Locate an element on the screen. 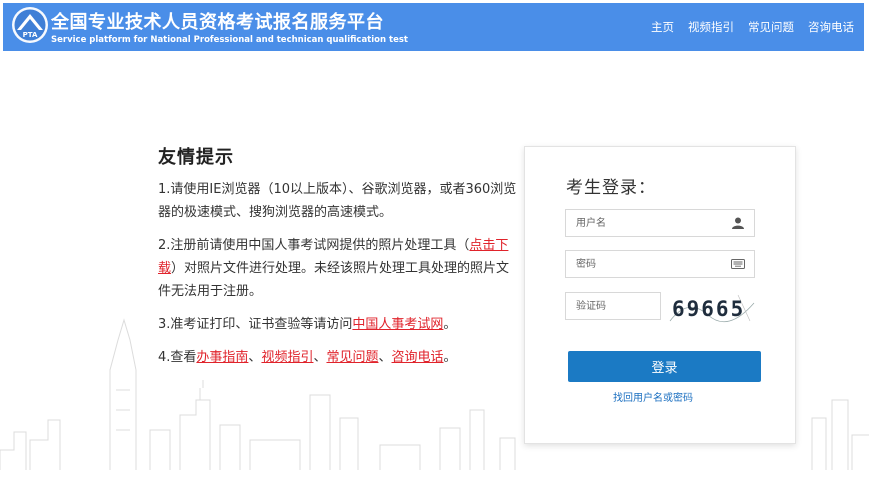 The image size is (869, 477). captcha-image: 69665 is located at coordinates (712, 309).